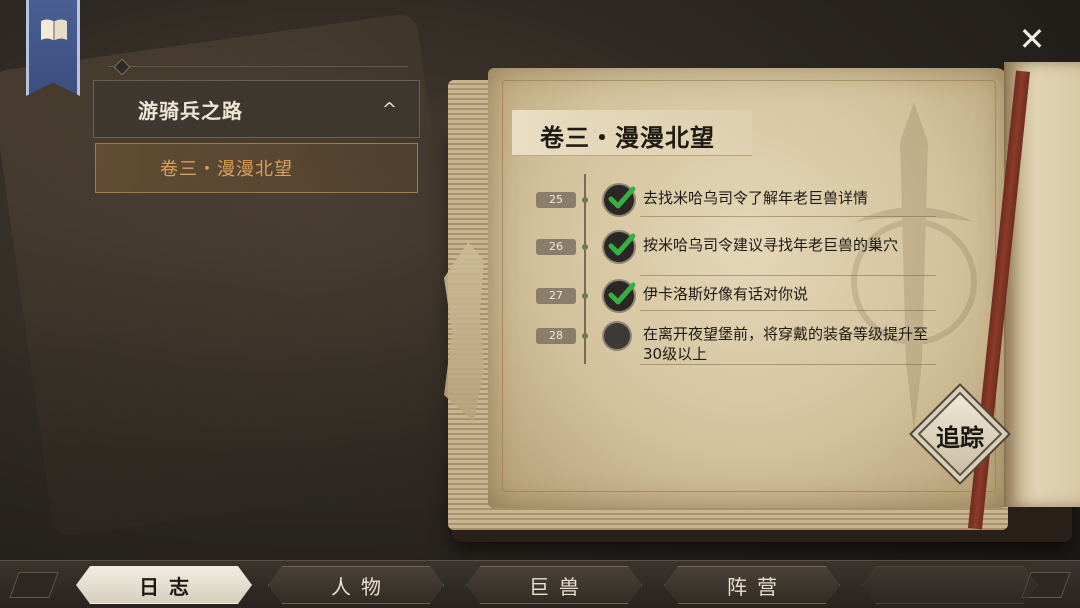 The height and width of the screenshot is (608, 1080). Describe the element at coordinates (556, 247) in the screenshot. I see `quest-number: 26` at that location.